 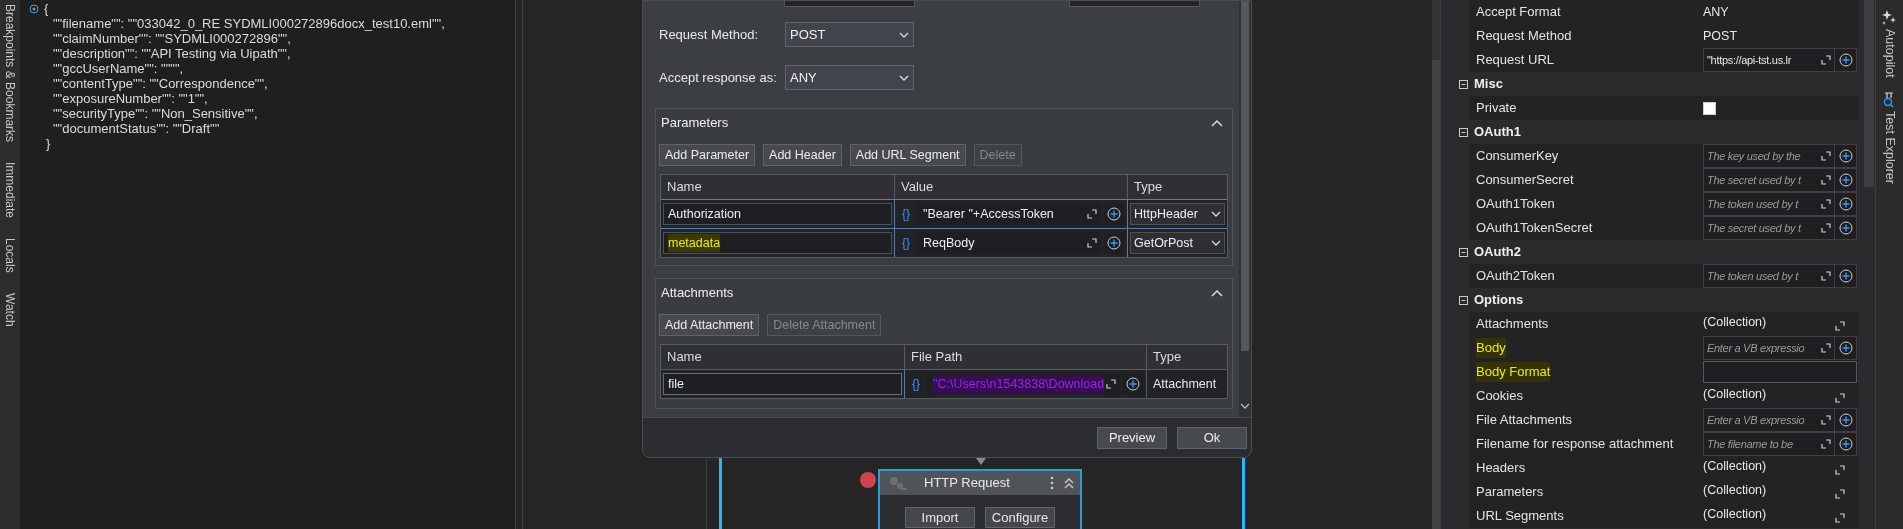 What do you see at coordinates (967, 483) in the screenshot?
I see `activity-title: HTTP Request` at bounding box center [967, 483].